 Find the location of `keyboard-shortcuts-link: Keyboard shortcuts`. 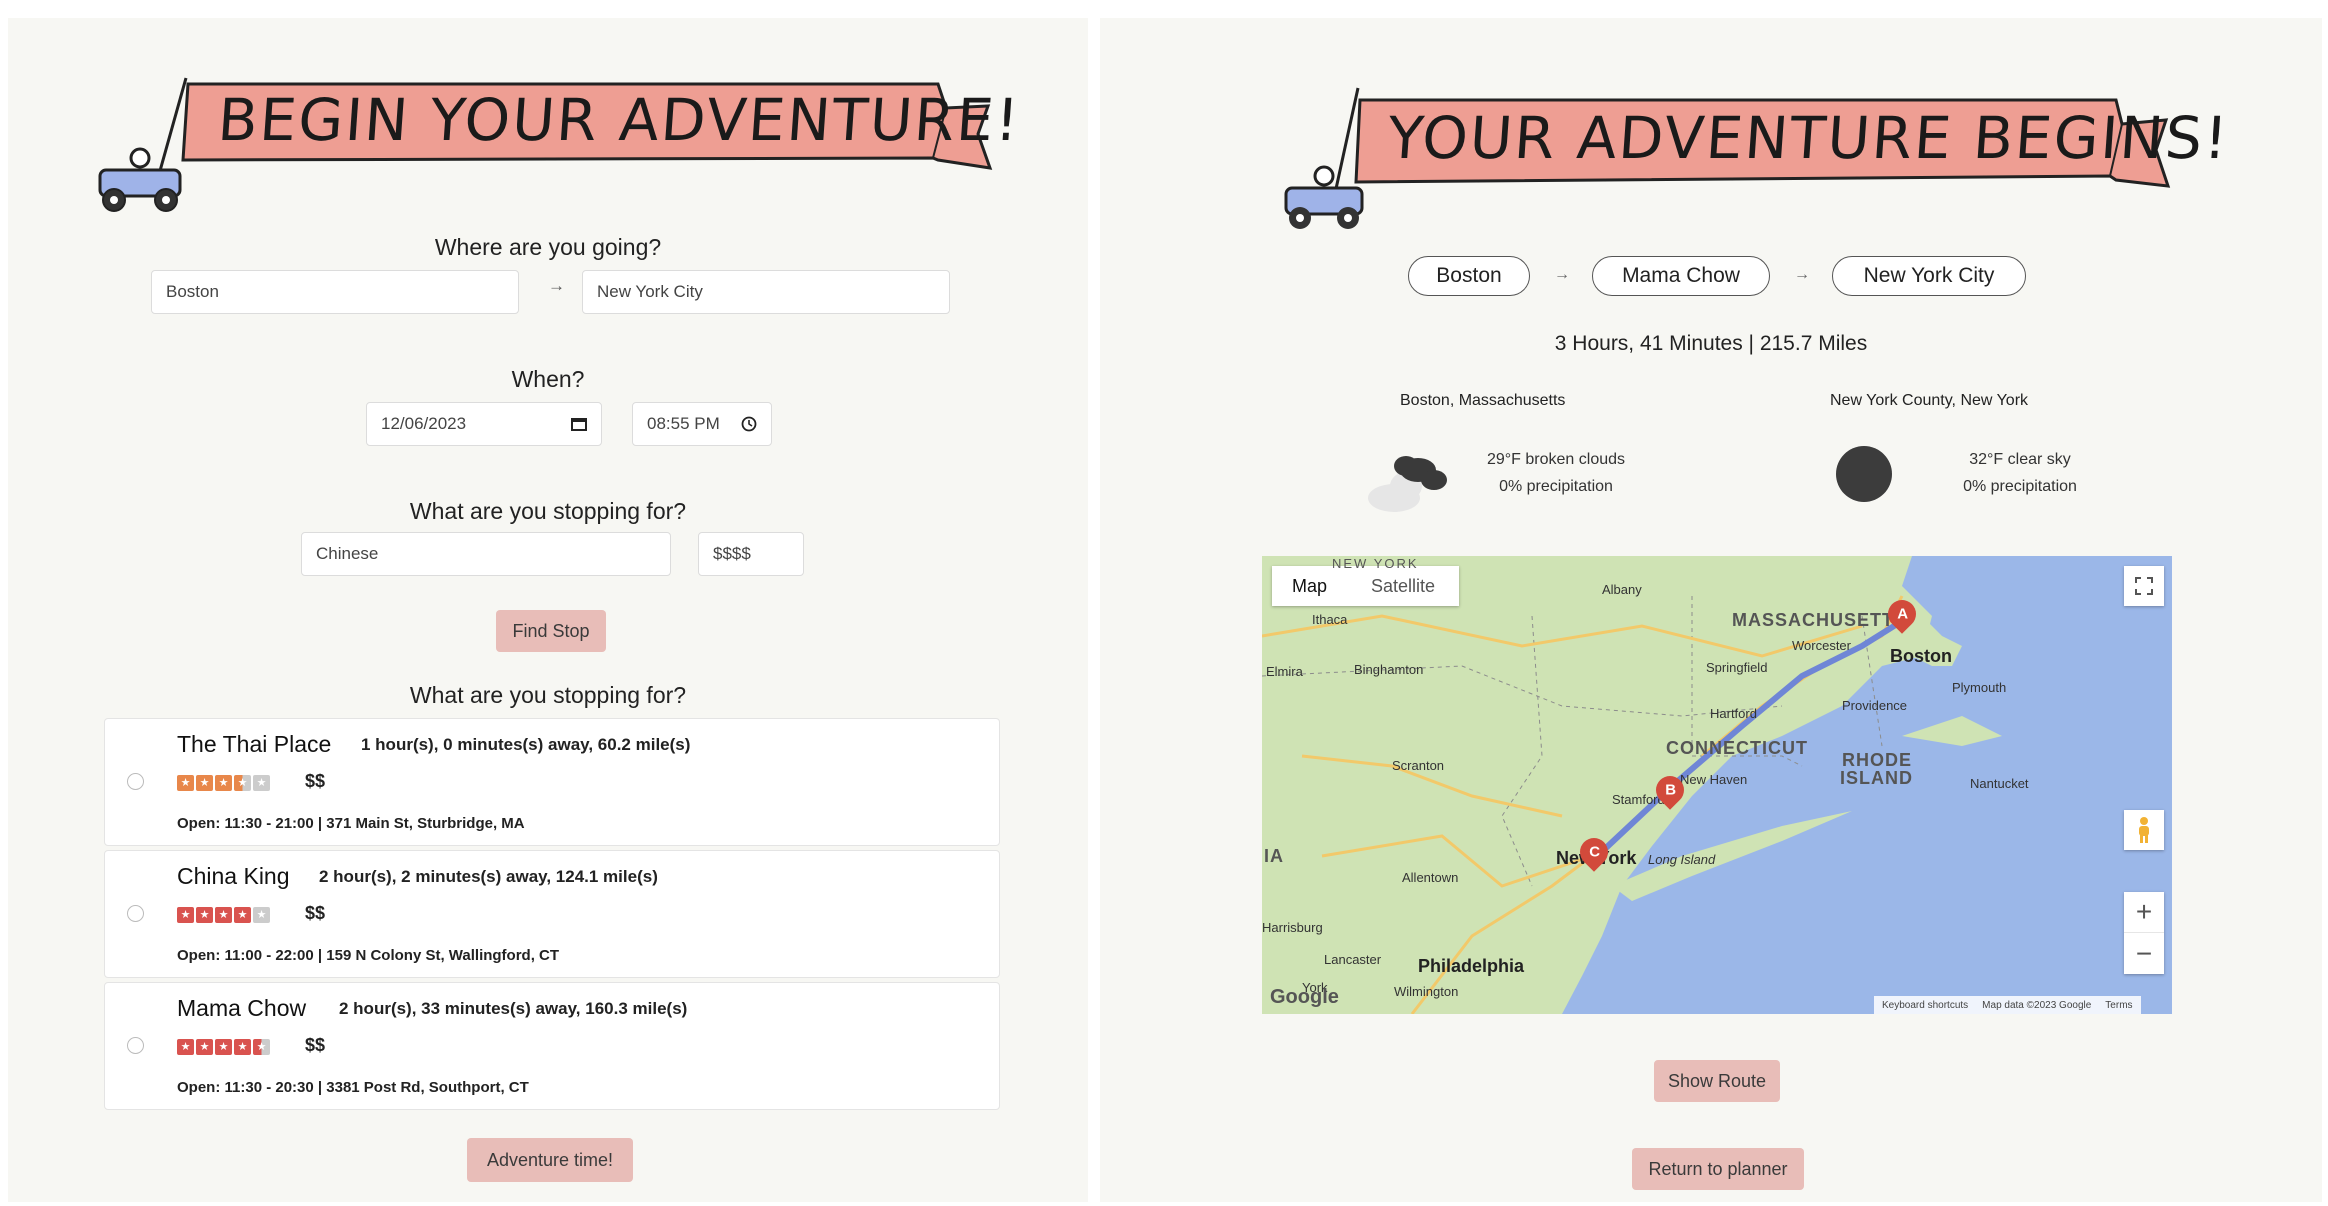

keyboard-shortcuts-link: Keyboard shortcuts is located at coordinates (1925, 1005).